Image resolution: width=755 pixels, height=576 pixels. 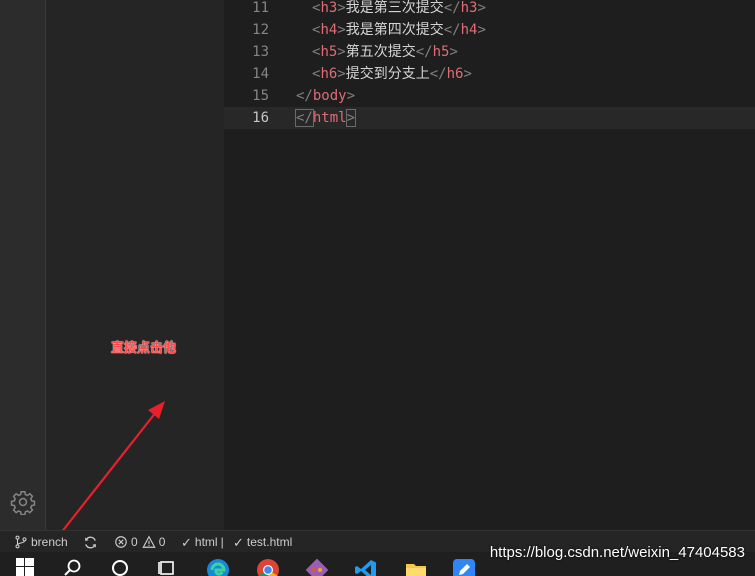 I want to click on language-mode: ✓ html |, so click(x=202, y=542).